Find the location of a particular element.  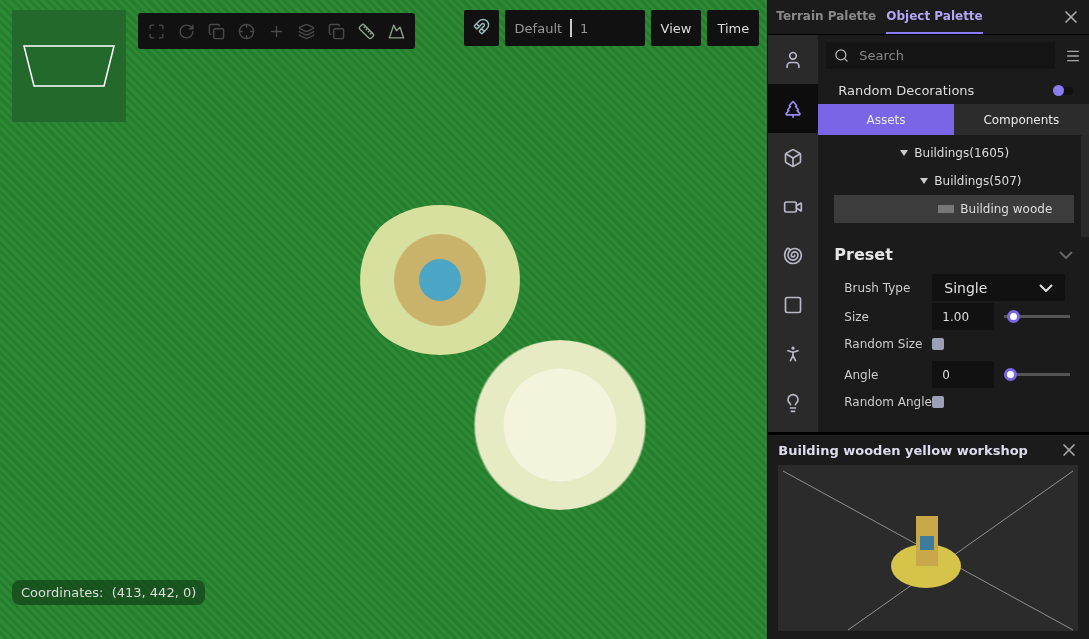

asset-tab: Assets is located at coordinates (886, 119).